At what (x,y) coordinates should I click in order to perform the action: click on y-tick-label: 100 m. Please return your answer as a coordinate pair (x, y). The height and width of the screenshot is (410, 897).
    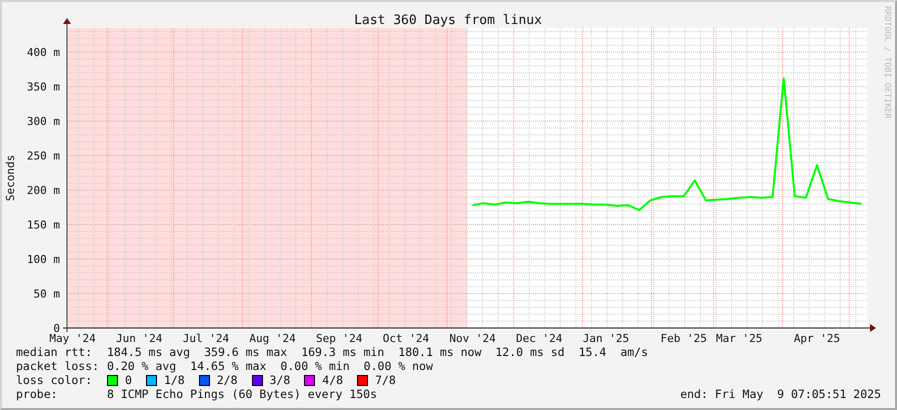
    Looking at the image, I should click on (43, 259).